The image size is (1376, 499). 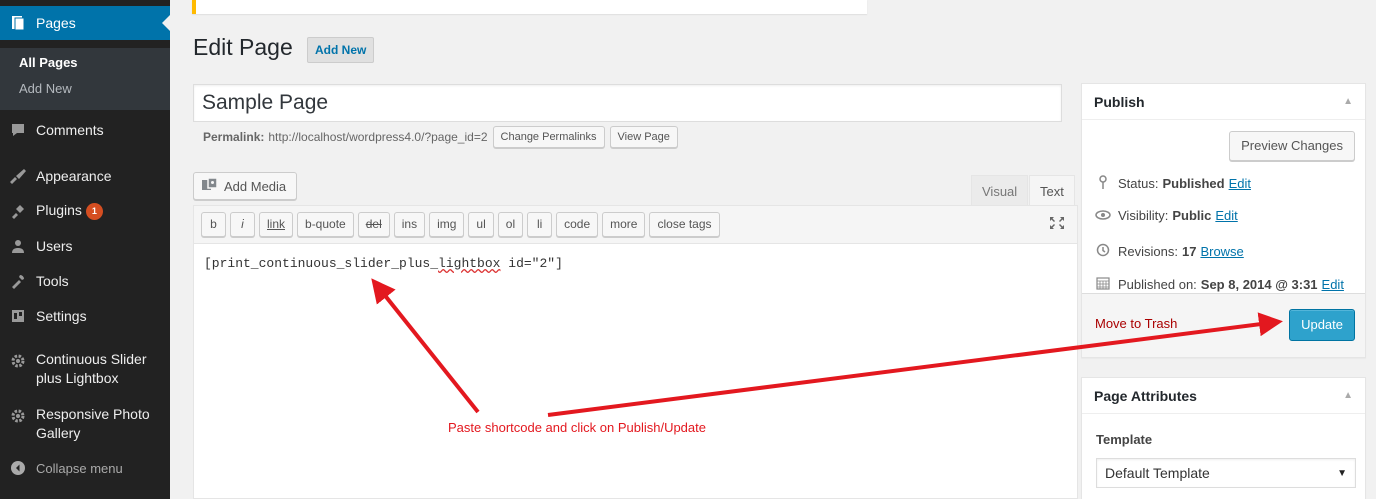 I want to click on quicktag-ol-button: ol, so click(x=510, y=224).